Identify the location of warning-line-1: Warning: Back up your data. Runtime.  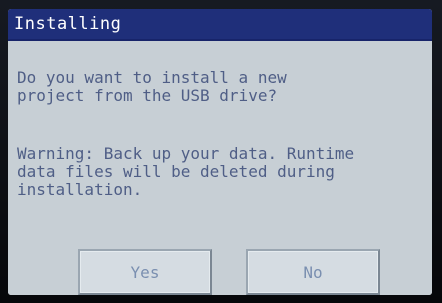
(186, 153).